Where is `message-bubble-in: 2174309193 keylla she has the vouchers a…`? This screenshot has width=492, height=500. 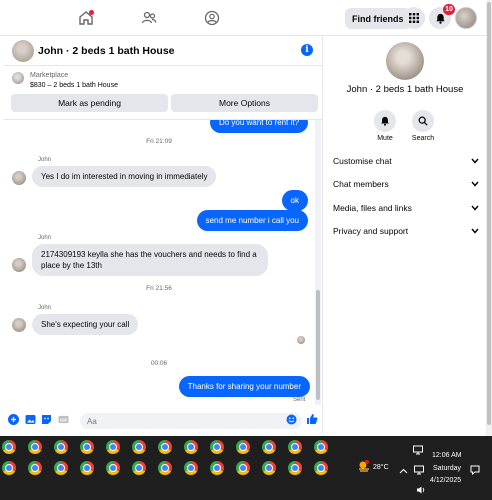 message-bubble-in: 2174309193 keylla she has the vouchers a… is located at coordinates (150, 260).